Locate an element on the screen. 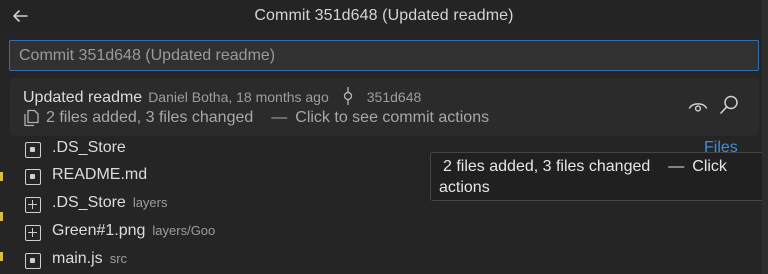 The image size is (768, 274). file-name-row: main.js src is located at coordinates (89, 259).